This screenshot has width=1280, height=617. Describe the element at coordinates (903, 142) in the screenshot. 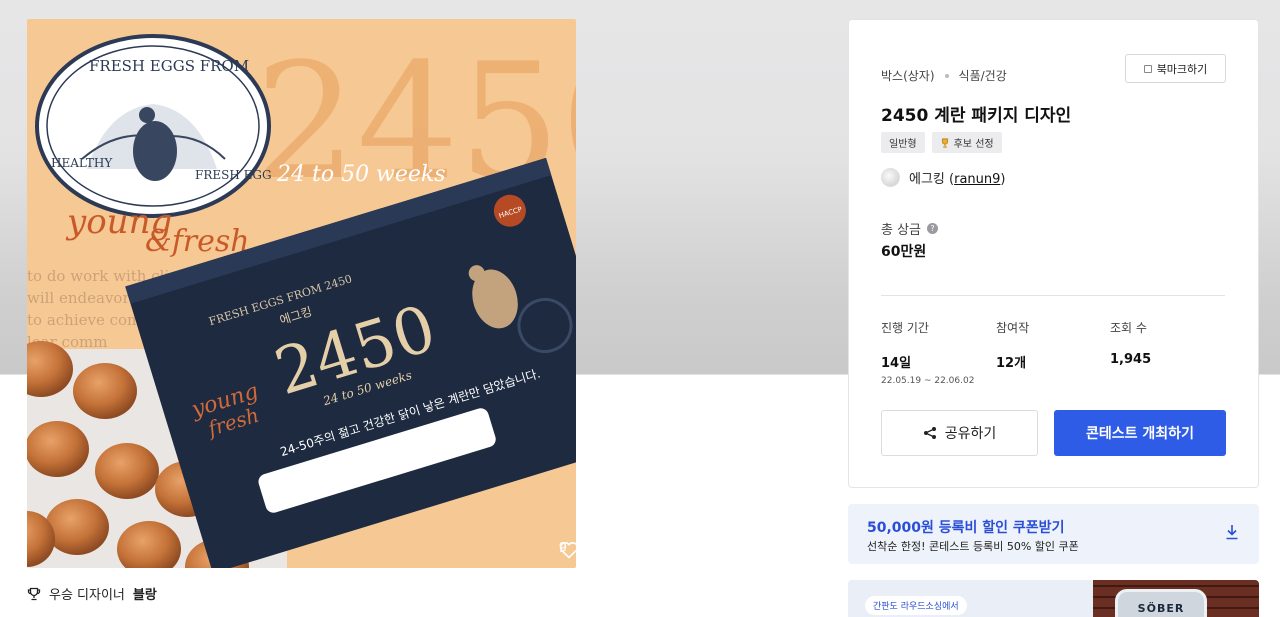

I see `tag-type: 일반형` at that location.